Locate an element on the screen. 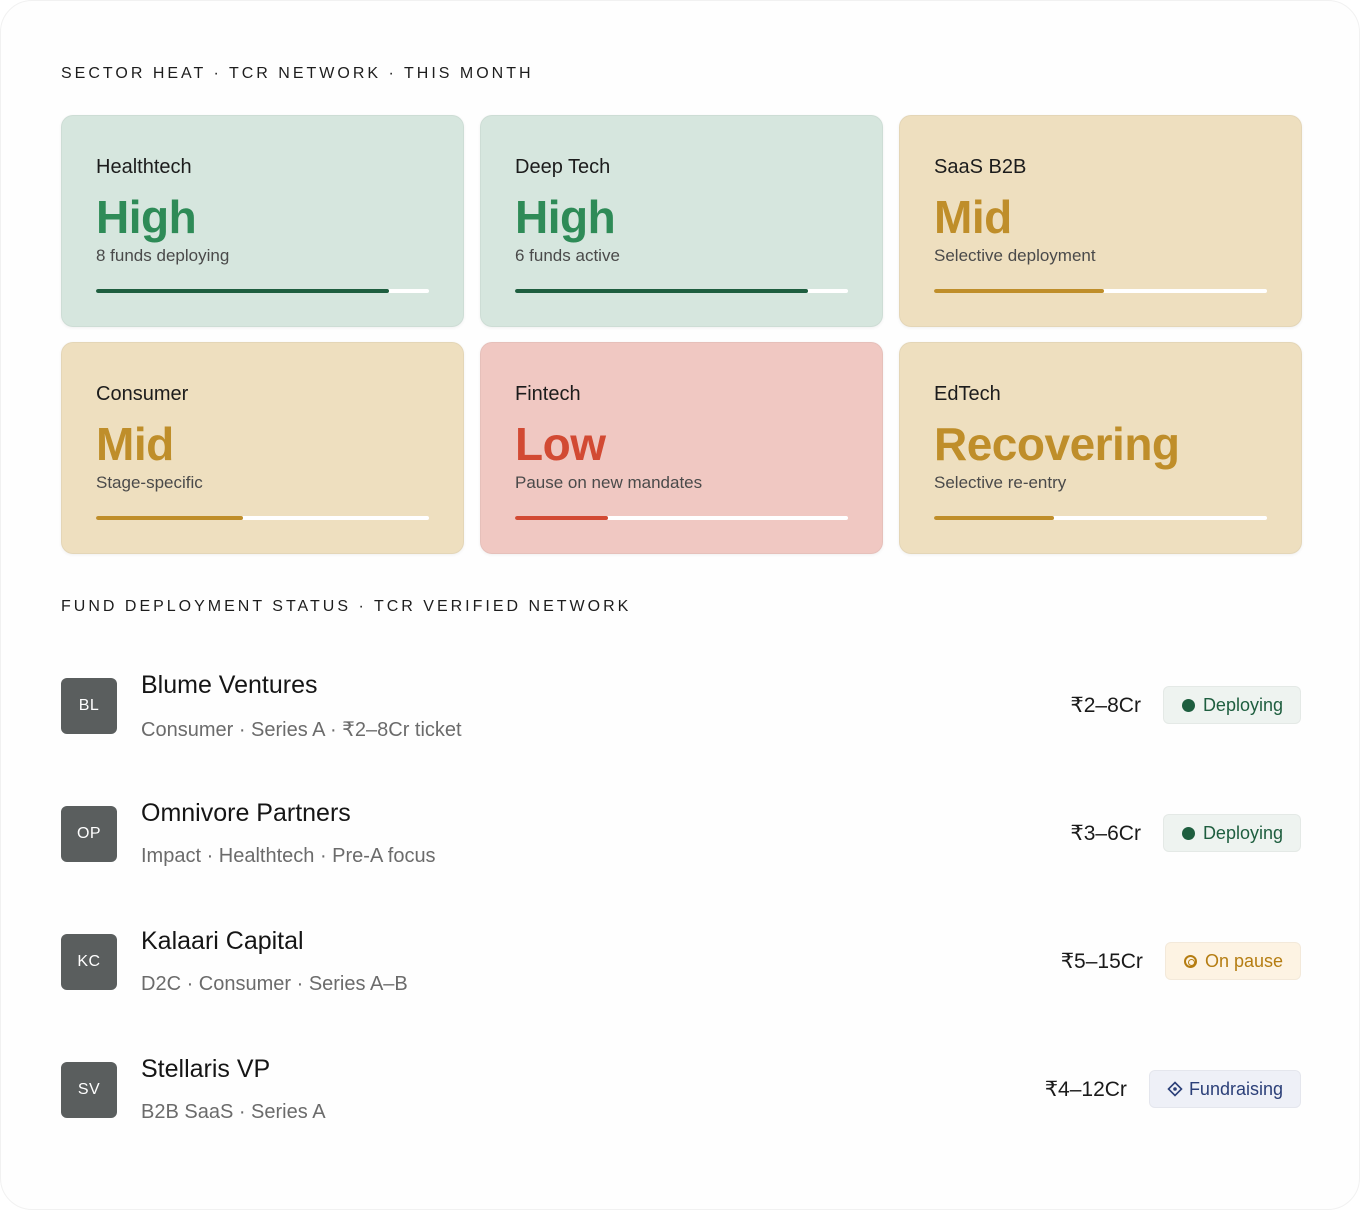  avatar: KC is located at coordinates (89, 962).